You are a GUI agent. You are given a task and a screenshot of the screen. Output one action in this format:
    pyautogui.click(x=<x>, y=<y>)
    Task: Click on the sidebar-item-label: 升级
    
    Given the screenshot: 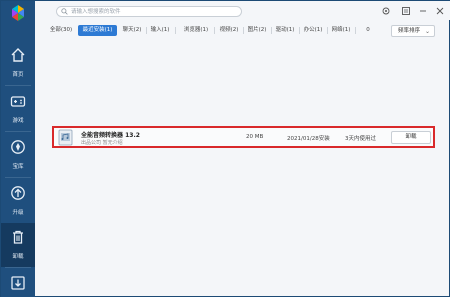 What is the action you would take?
    pyautogui.click(x=18, y=213)
    